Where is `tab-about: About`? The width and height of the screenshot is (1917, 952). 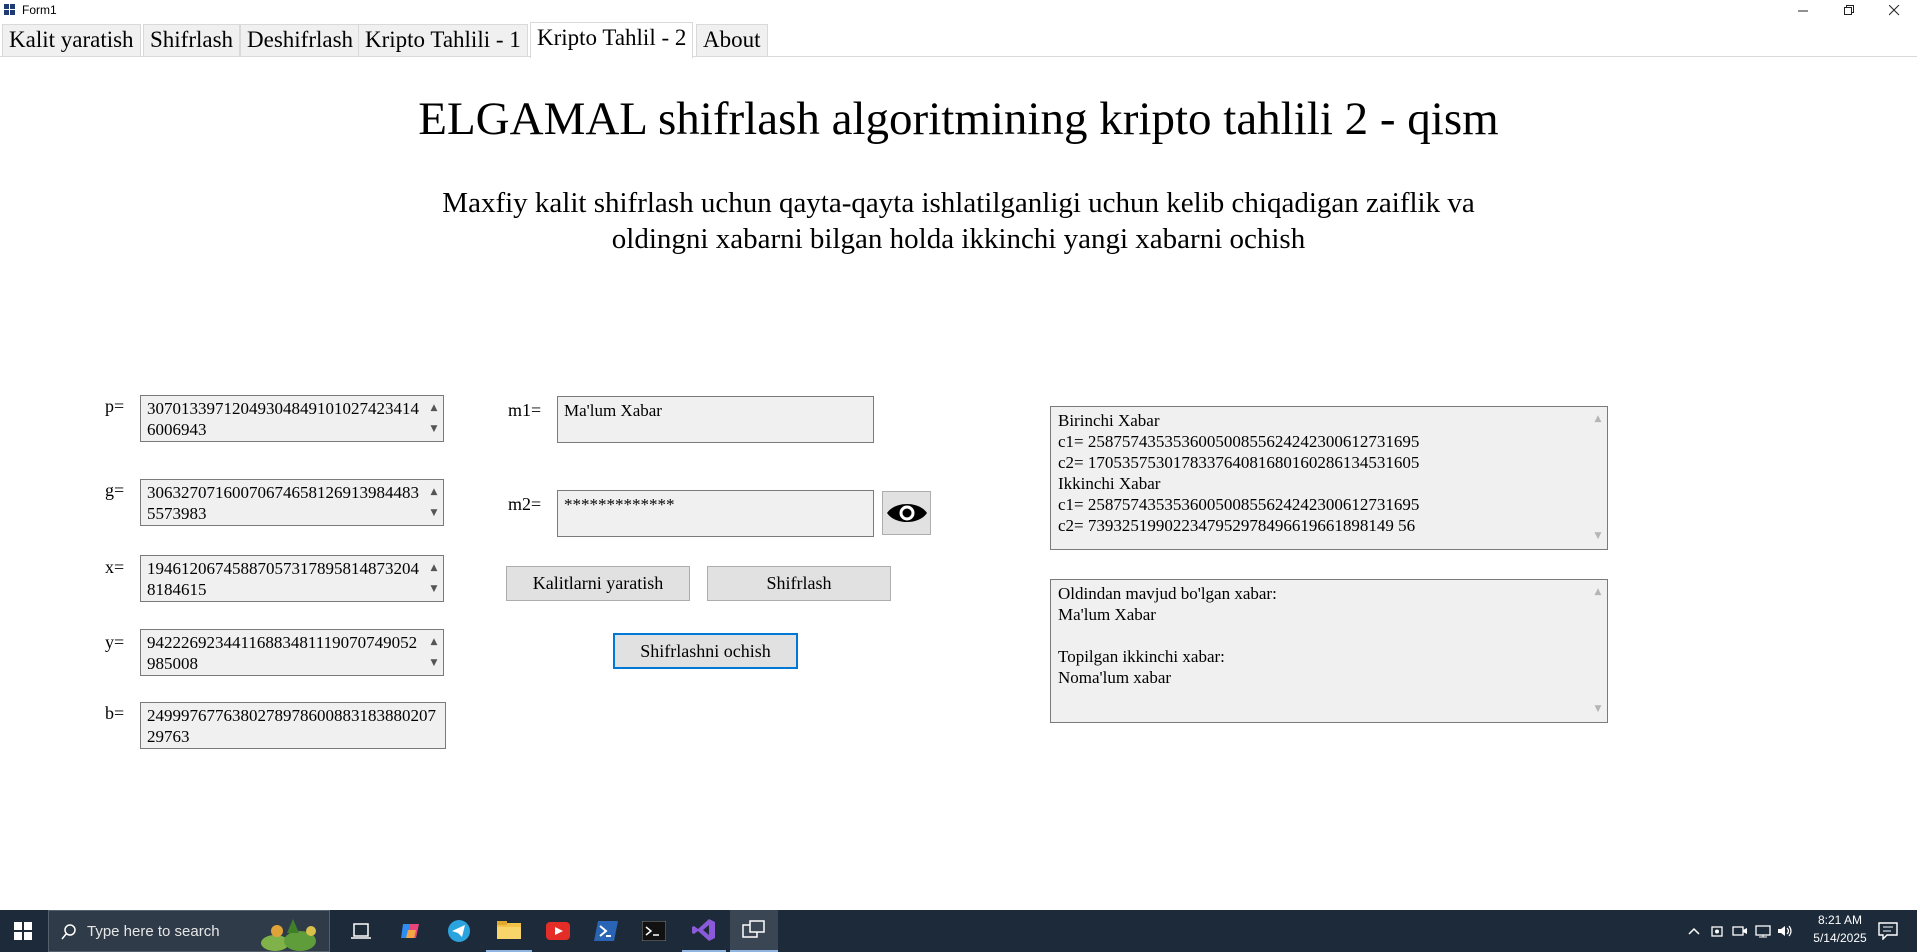
tab-about: About is located at coordinates (732, 40).